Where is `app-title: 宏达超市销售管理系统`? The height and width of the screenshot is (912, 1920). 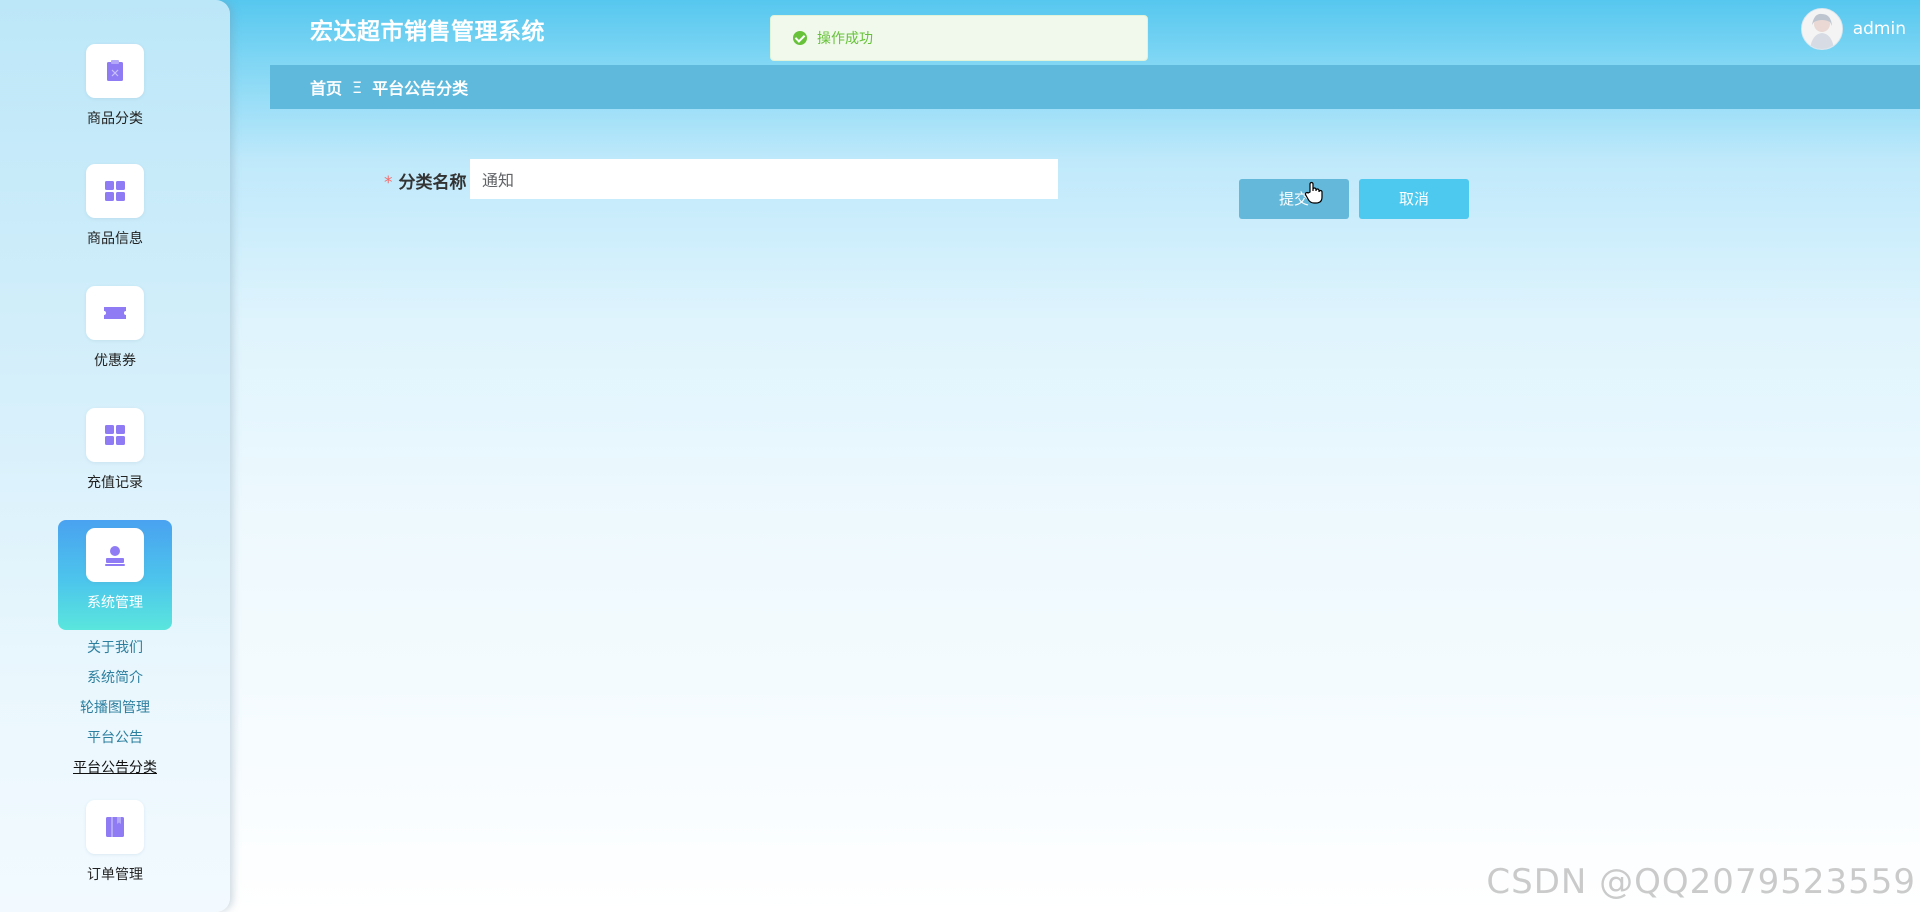
app-title: 宏达超市销售管理系统 is located at coordinates (427, 32).